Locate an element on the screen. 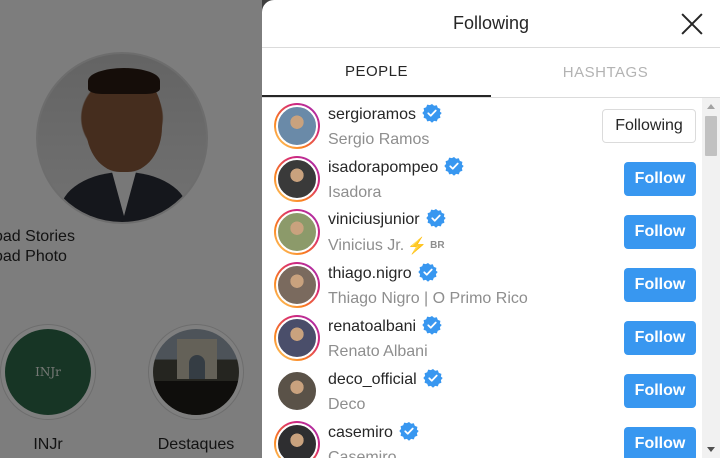 This screenshot has width=720, height=458. username: isadorapompeo is located at coordinates (383, 168).